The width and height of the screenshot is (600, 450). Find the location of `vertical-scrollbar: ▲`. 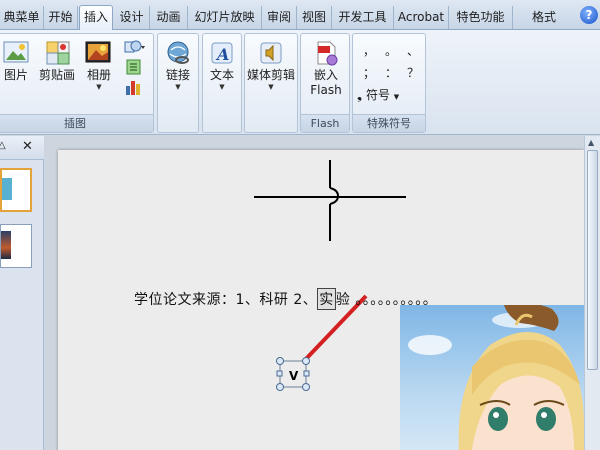

vertical-scrollbar: ▲ is located at coordinates (592, 293).